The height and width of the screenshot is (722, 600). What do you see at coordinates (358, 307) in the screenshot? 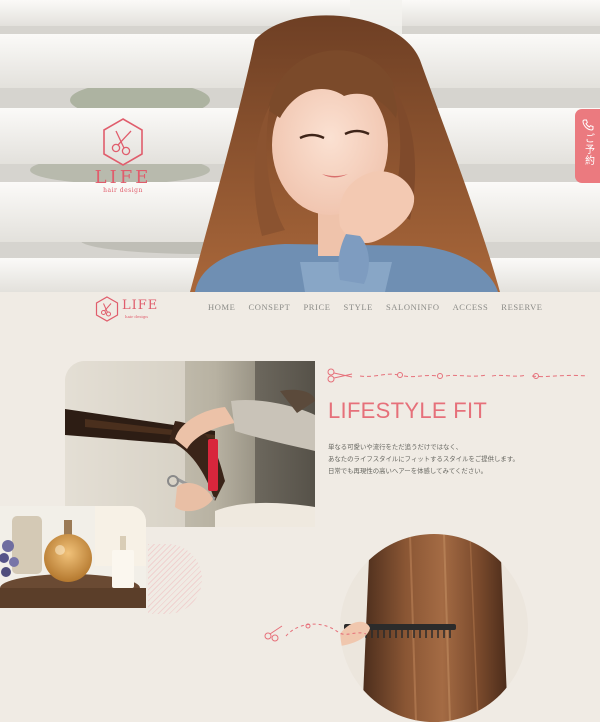
I see `nav-item-style: STYLE` at bounding box center [358, 307].